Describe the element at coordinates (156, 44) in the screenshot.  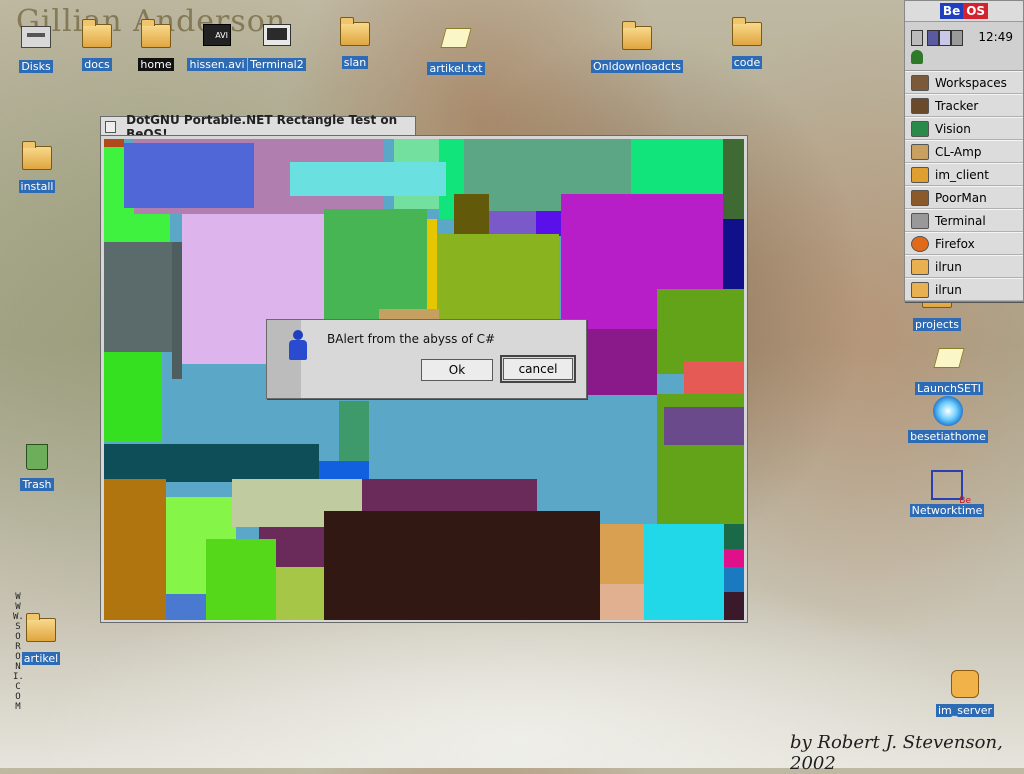
I see `desktop-icon-home: home` at that location.